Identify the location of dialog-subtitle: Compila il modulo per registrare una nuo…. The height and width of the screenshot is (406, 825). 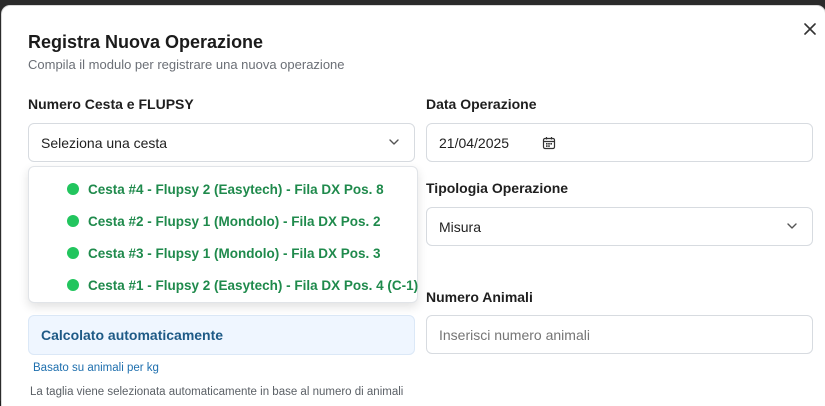
(186, 64).